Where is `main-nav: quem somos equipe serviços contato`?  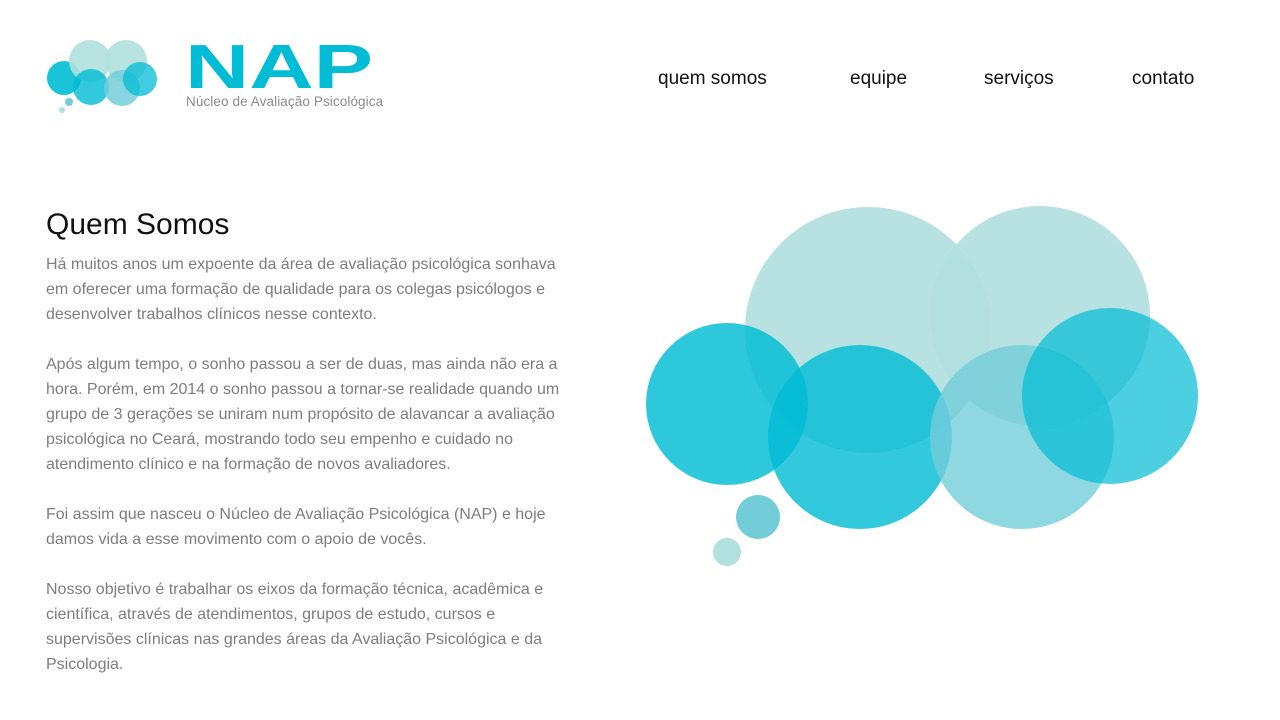
main-nav: quem somos equipe serviços contato is located at coordinates (640, 81).